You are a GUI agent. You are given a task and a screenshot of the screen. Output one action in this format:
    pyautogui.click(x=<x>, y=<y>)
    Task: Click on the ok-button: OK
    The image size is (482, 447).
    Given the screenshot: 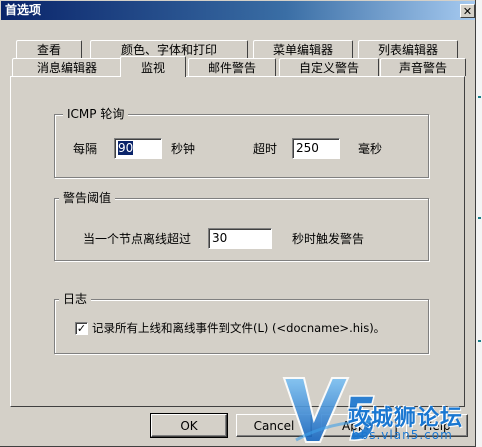 What is the action you would take?
    pyautogui.click(x=189, y=425)
    